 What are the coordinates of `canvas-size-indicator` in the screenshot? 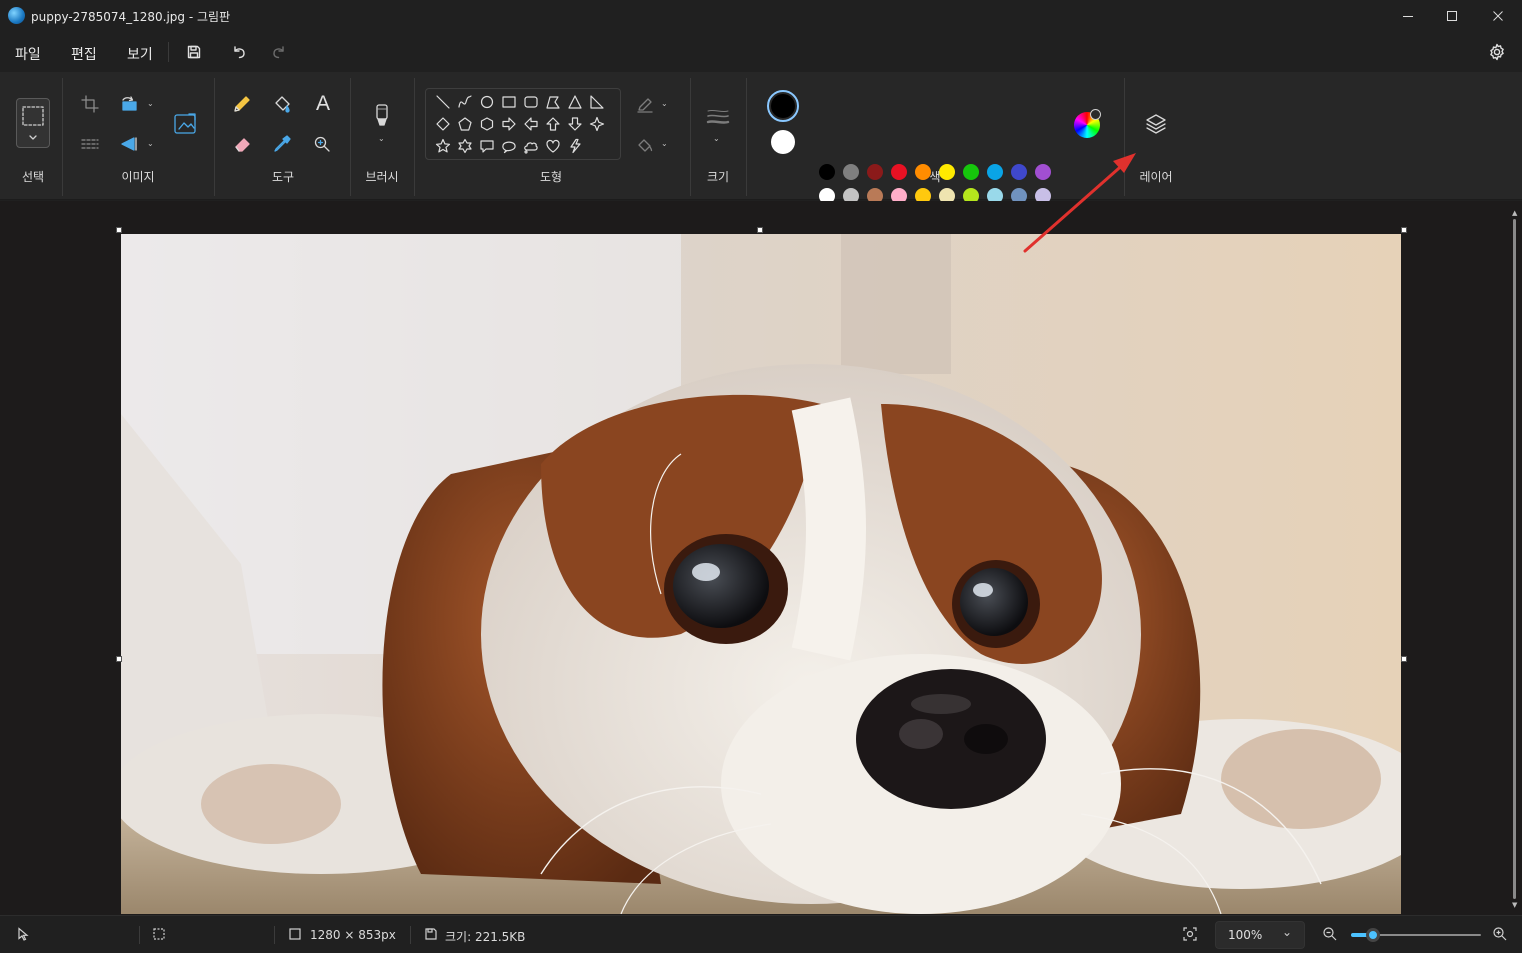 It's located at (295, 934).